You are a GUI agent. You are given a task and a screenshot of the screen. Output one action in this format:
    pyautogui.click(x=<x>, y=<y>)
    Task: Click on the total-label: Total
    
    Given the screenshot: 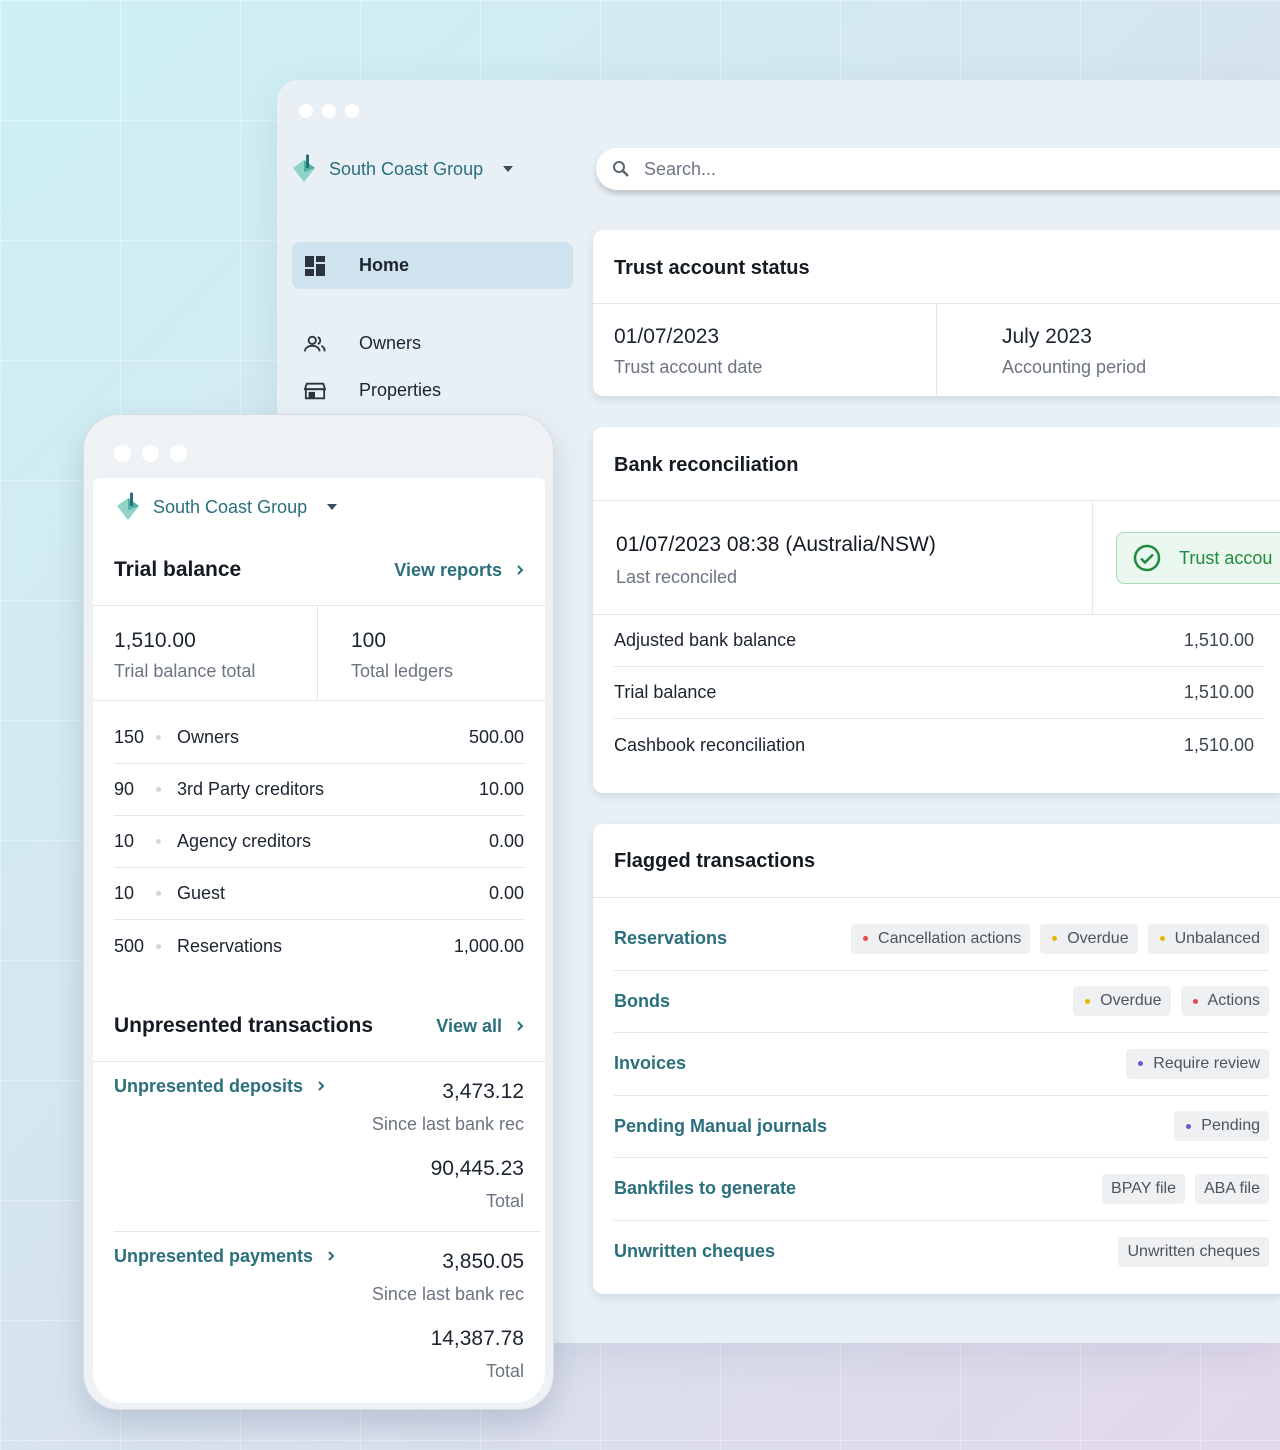 What is the action you would take?
    pyautogui.click(x=504, y=1371)
    